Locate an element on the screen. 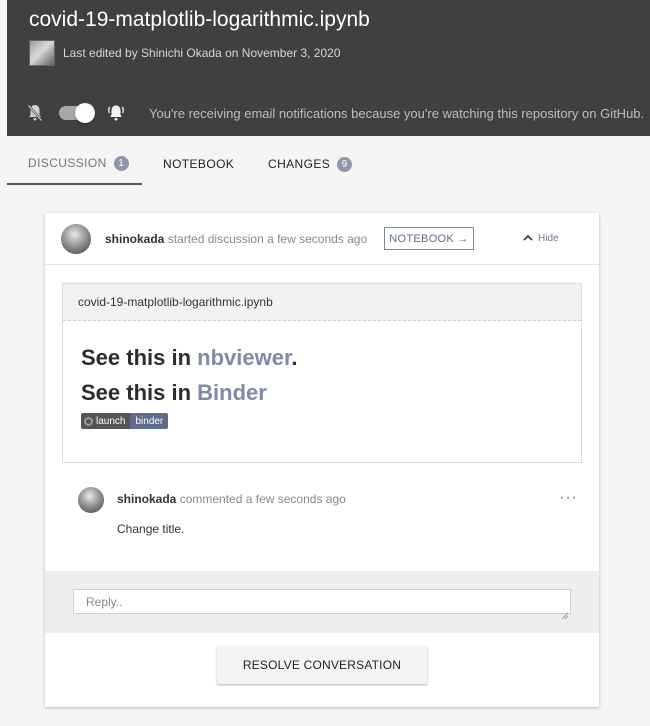  nbviewer-link: nbviewer is located at coordinates (244, 357).